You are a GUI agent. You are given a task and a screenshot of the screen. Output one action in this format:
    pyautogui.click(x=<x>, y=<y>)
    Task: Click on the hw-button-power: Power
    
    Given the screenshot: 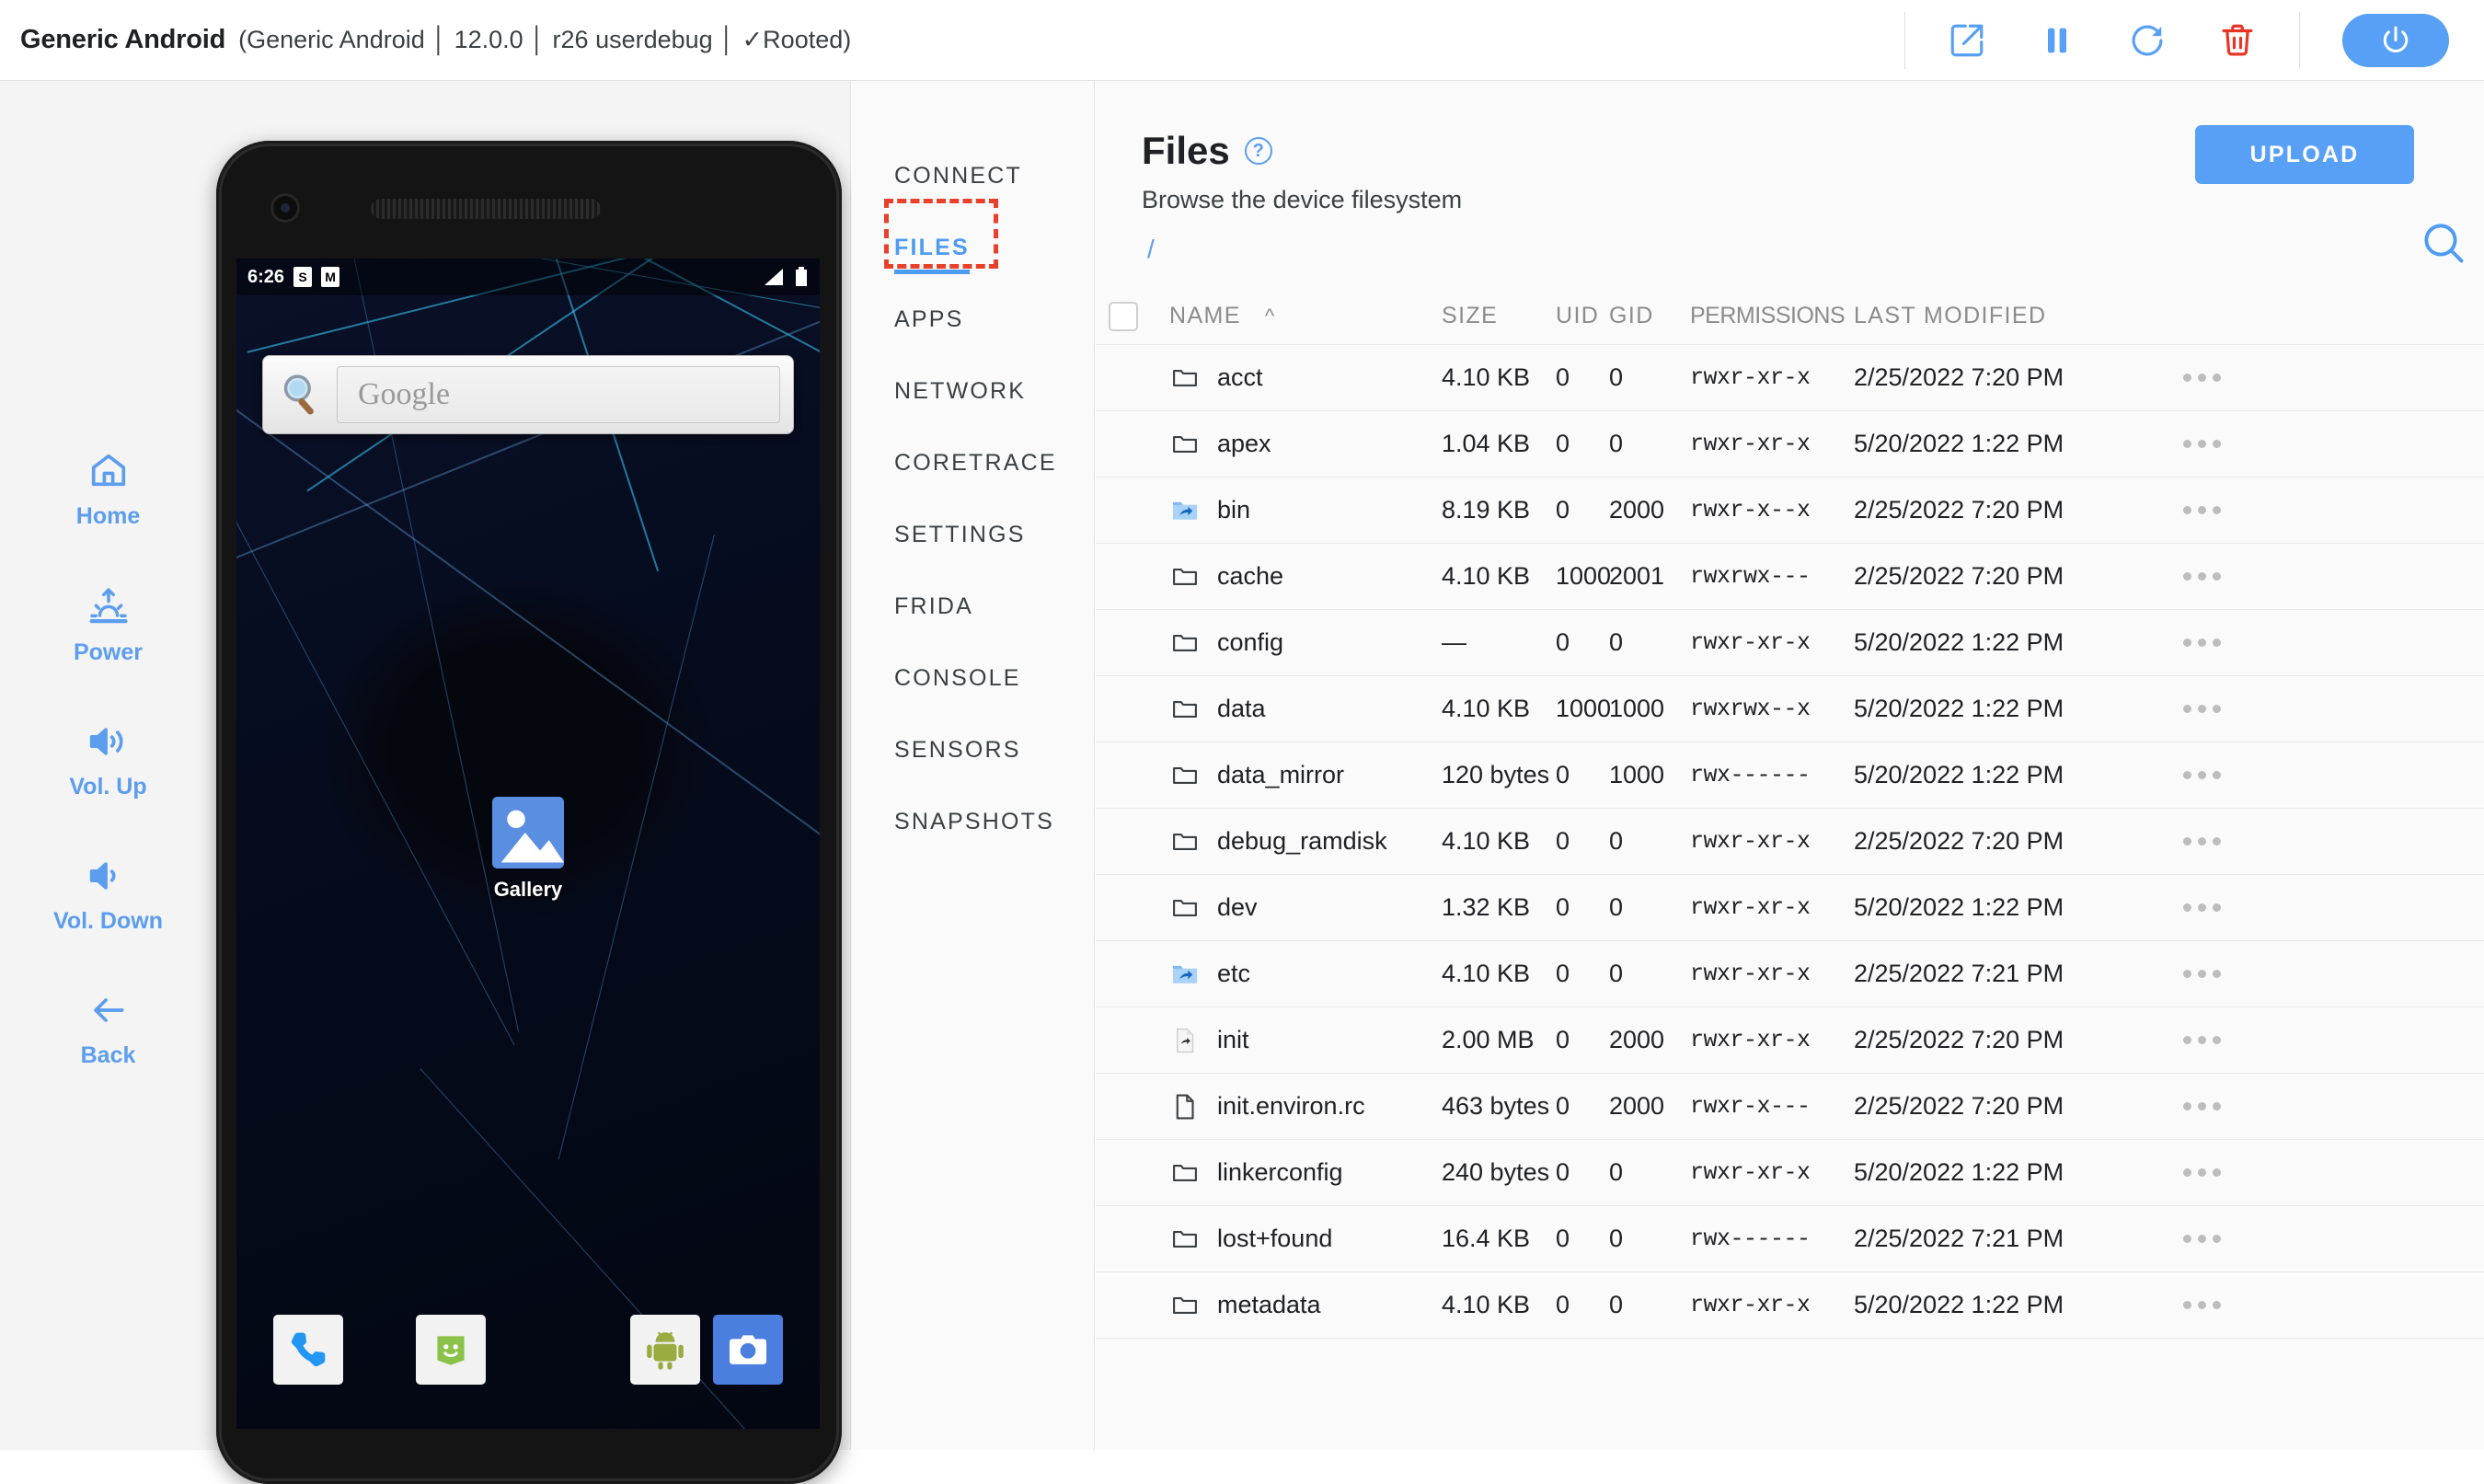 What is the action you would take?
    pyautogui.click(x=108, y=625)
    